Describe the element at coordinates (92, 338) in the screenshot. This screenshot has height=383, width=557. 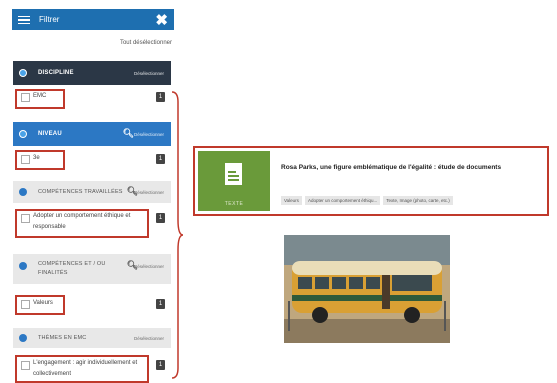
I see `section-themes-header: THÈMES EN EMC Désélectionner` at that location.